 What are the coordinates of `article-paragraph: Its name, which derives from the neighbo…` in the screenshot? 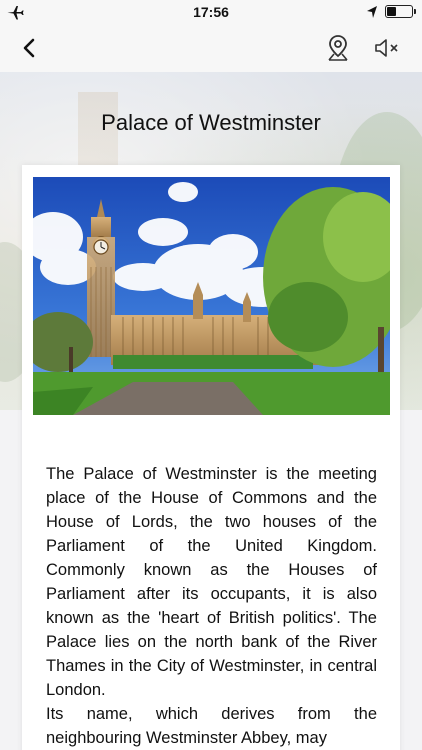 It's located at (211, 726).